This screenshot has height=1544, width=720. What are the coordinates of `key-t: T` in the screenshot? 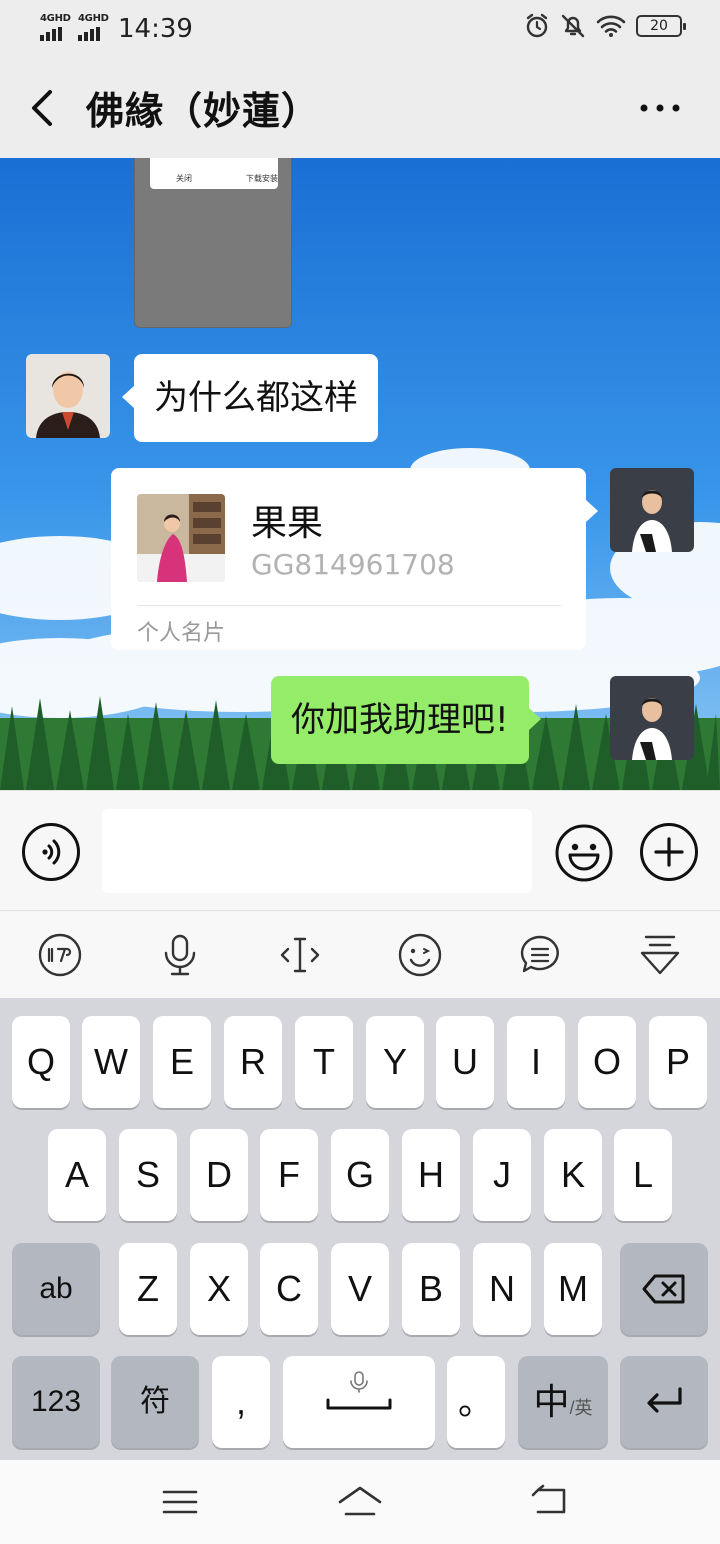 It's located at (324, 1062).